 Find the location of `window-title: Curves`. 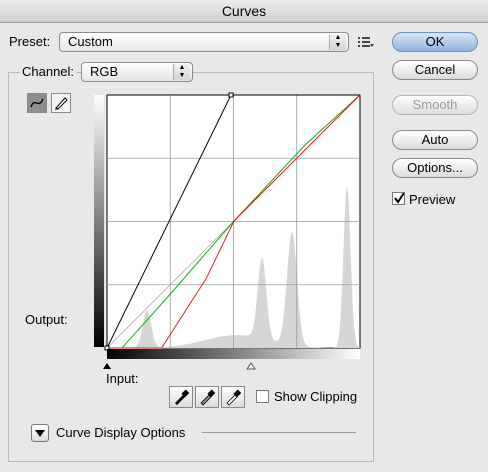

window-title: Curves is located at coordinates (244, 11).